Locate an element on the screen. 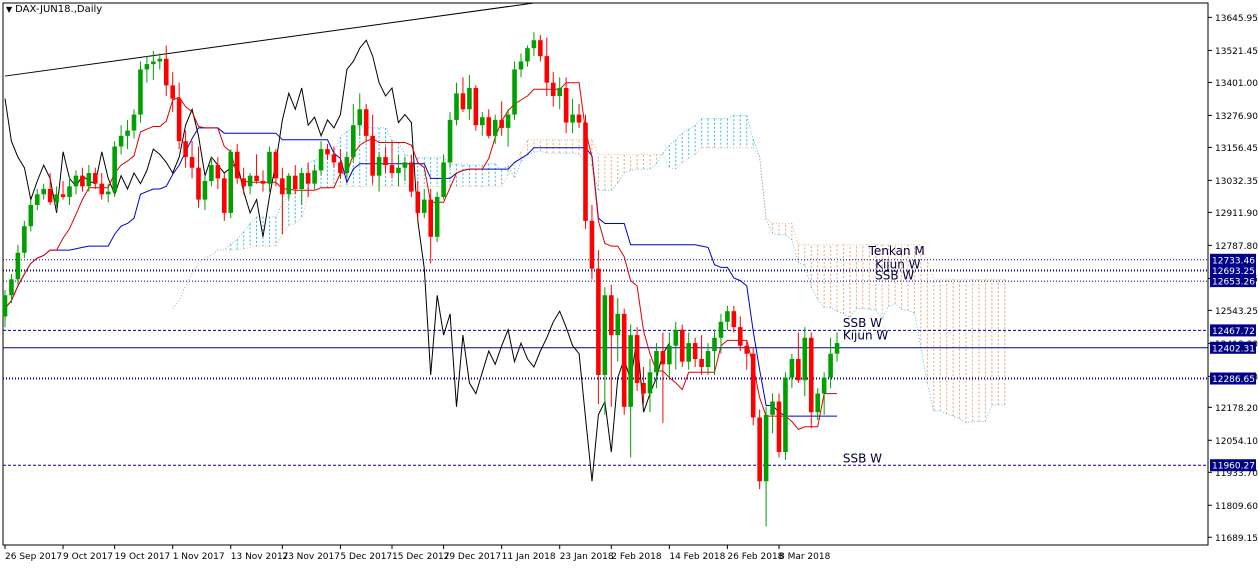 This screenshot has width=1258, height=571. symbol-text: DAX-JUN18.,Daily is located at coordinates (59, 9).